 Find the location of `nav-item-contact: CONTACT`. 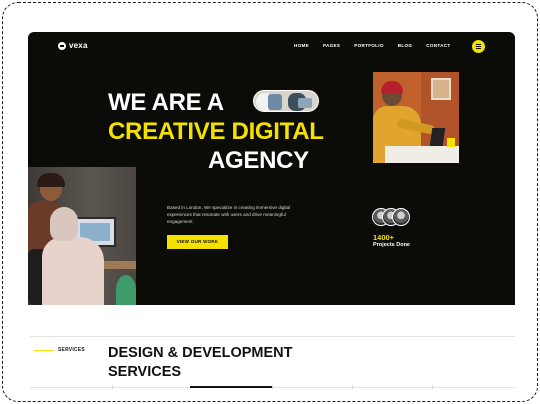

nav-item-contact: CONTACT is located at coordinates (438, 45).